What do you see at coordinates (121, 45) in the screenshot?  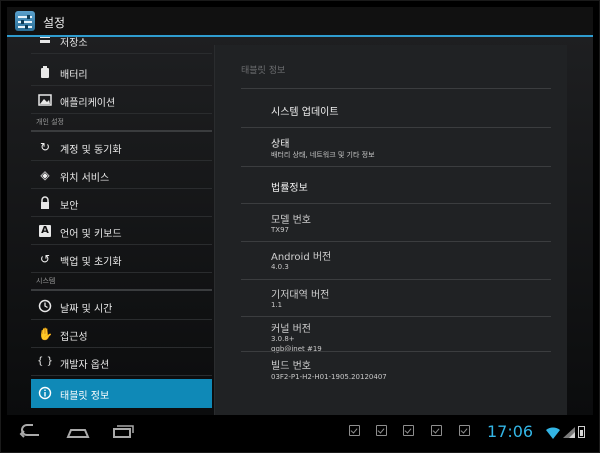 I see `sidebar-item-storage: 저장소` at bounding box center [121, 45].